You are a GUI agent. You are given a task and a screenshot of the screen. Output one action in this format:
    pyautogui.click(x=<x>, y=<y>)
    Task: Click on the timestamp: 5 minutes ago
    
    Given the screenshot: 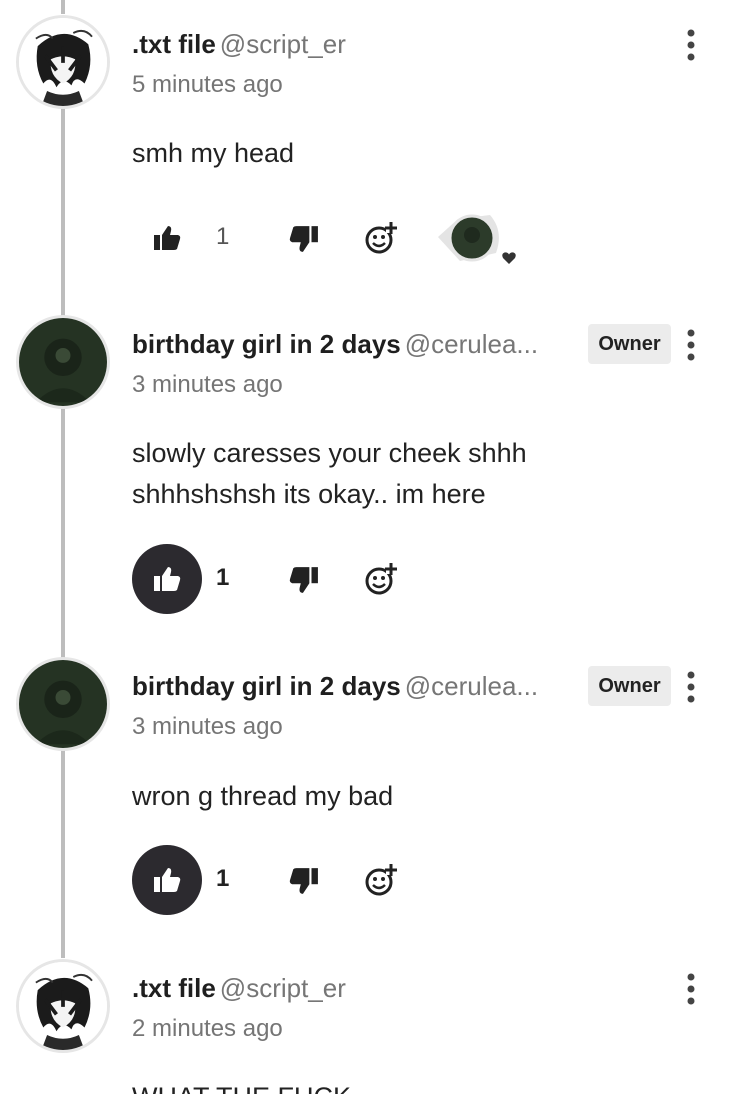 What is the action you would take?
    pyautogui.click(x=207, y=85)
    